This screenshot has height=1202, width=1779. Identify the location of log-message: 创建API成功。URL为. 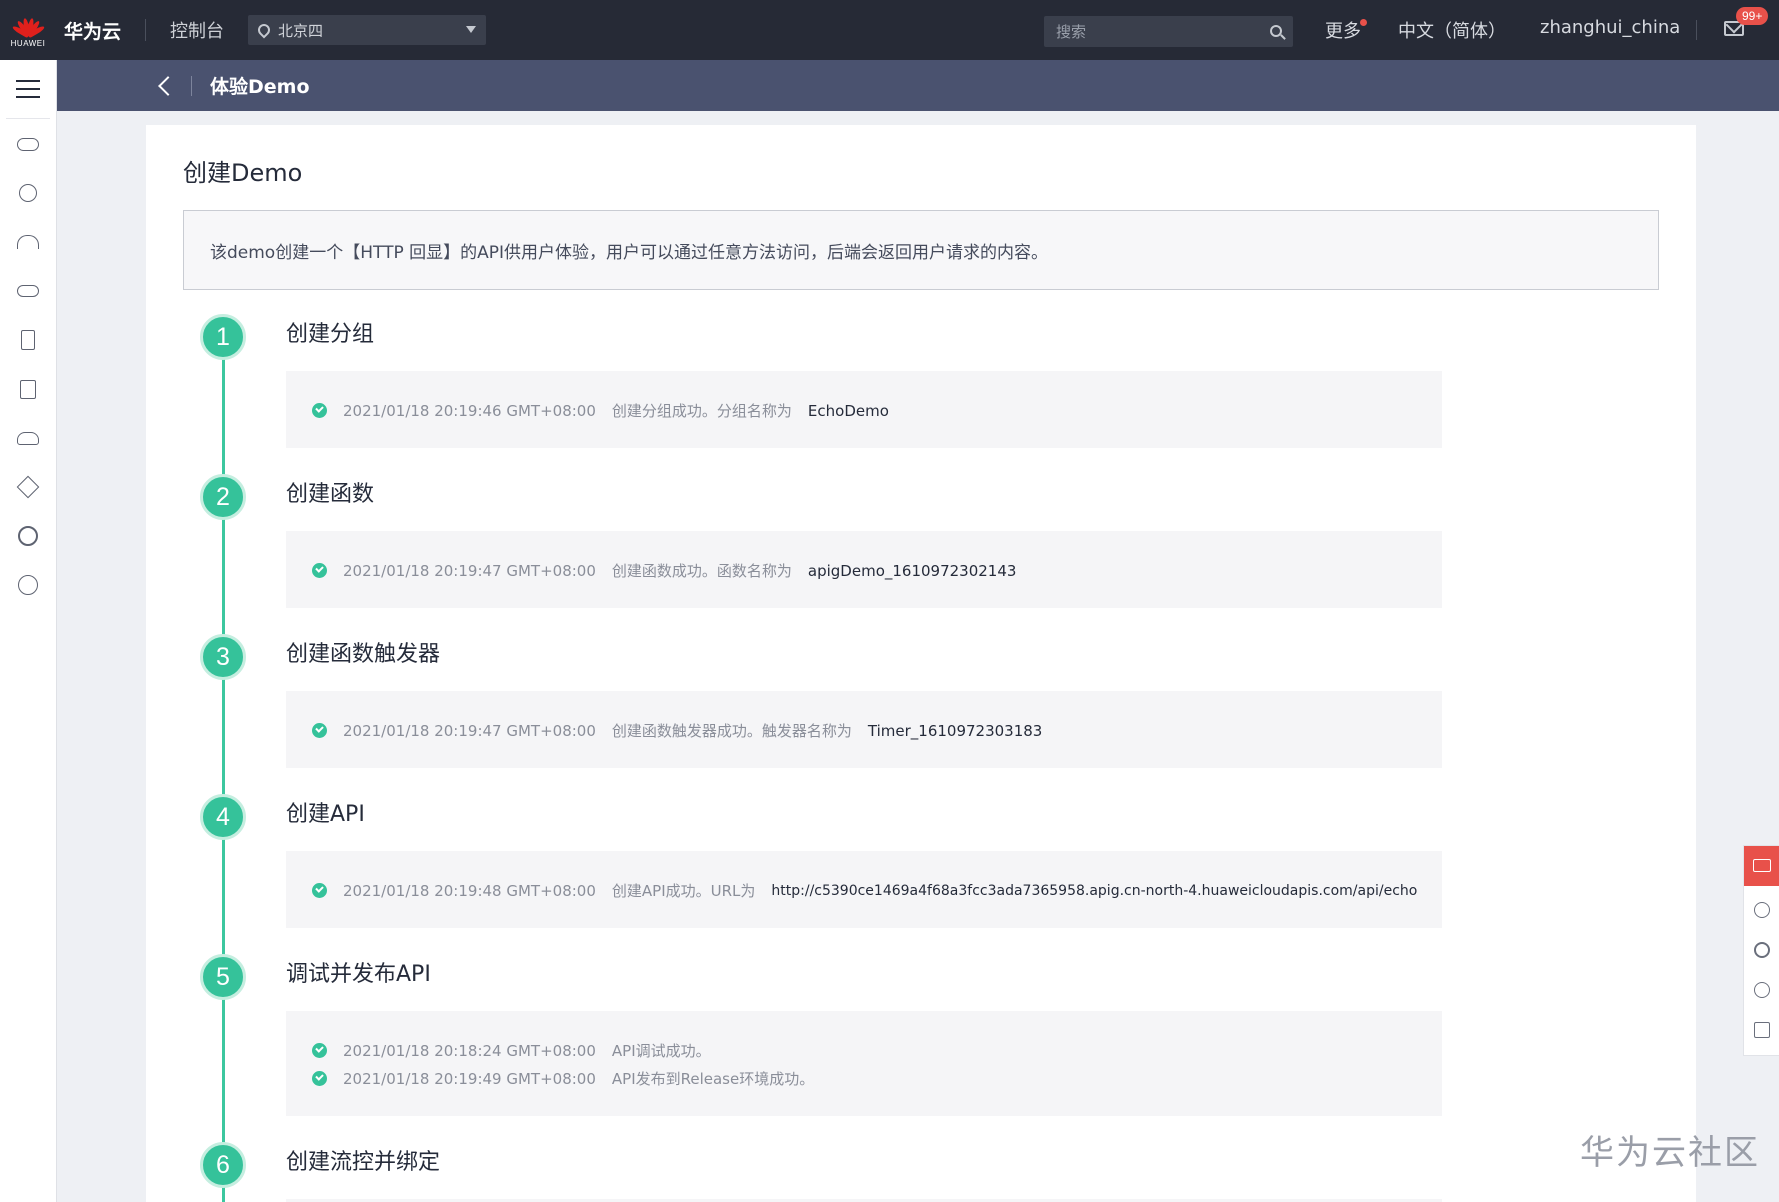
(683, 891).